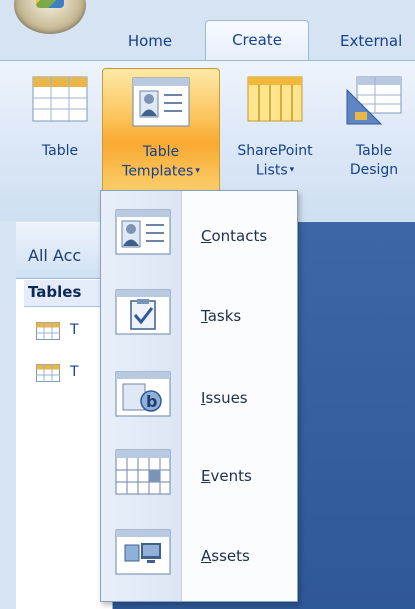 This screenshot has width=415, height=609. What do you see at coordinates (161, 102) in the screenshot?
I see `table-templates-icon` at bounding box center [161, 102].